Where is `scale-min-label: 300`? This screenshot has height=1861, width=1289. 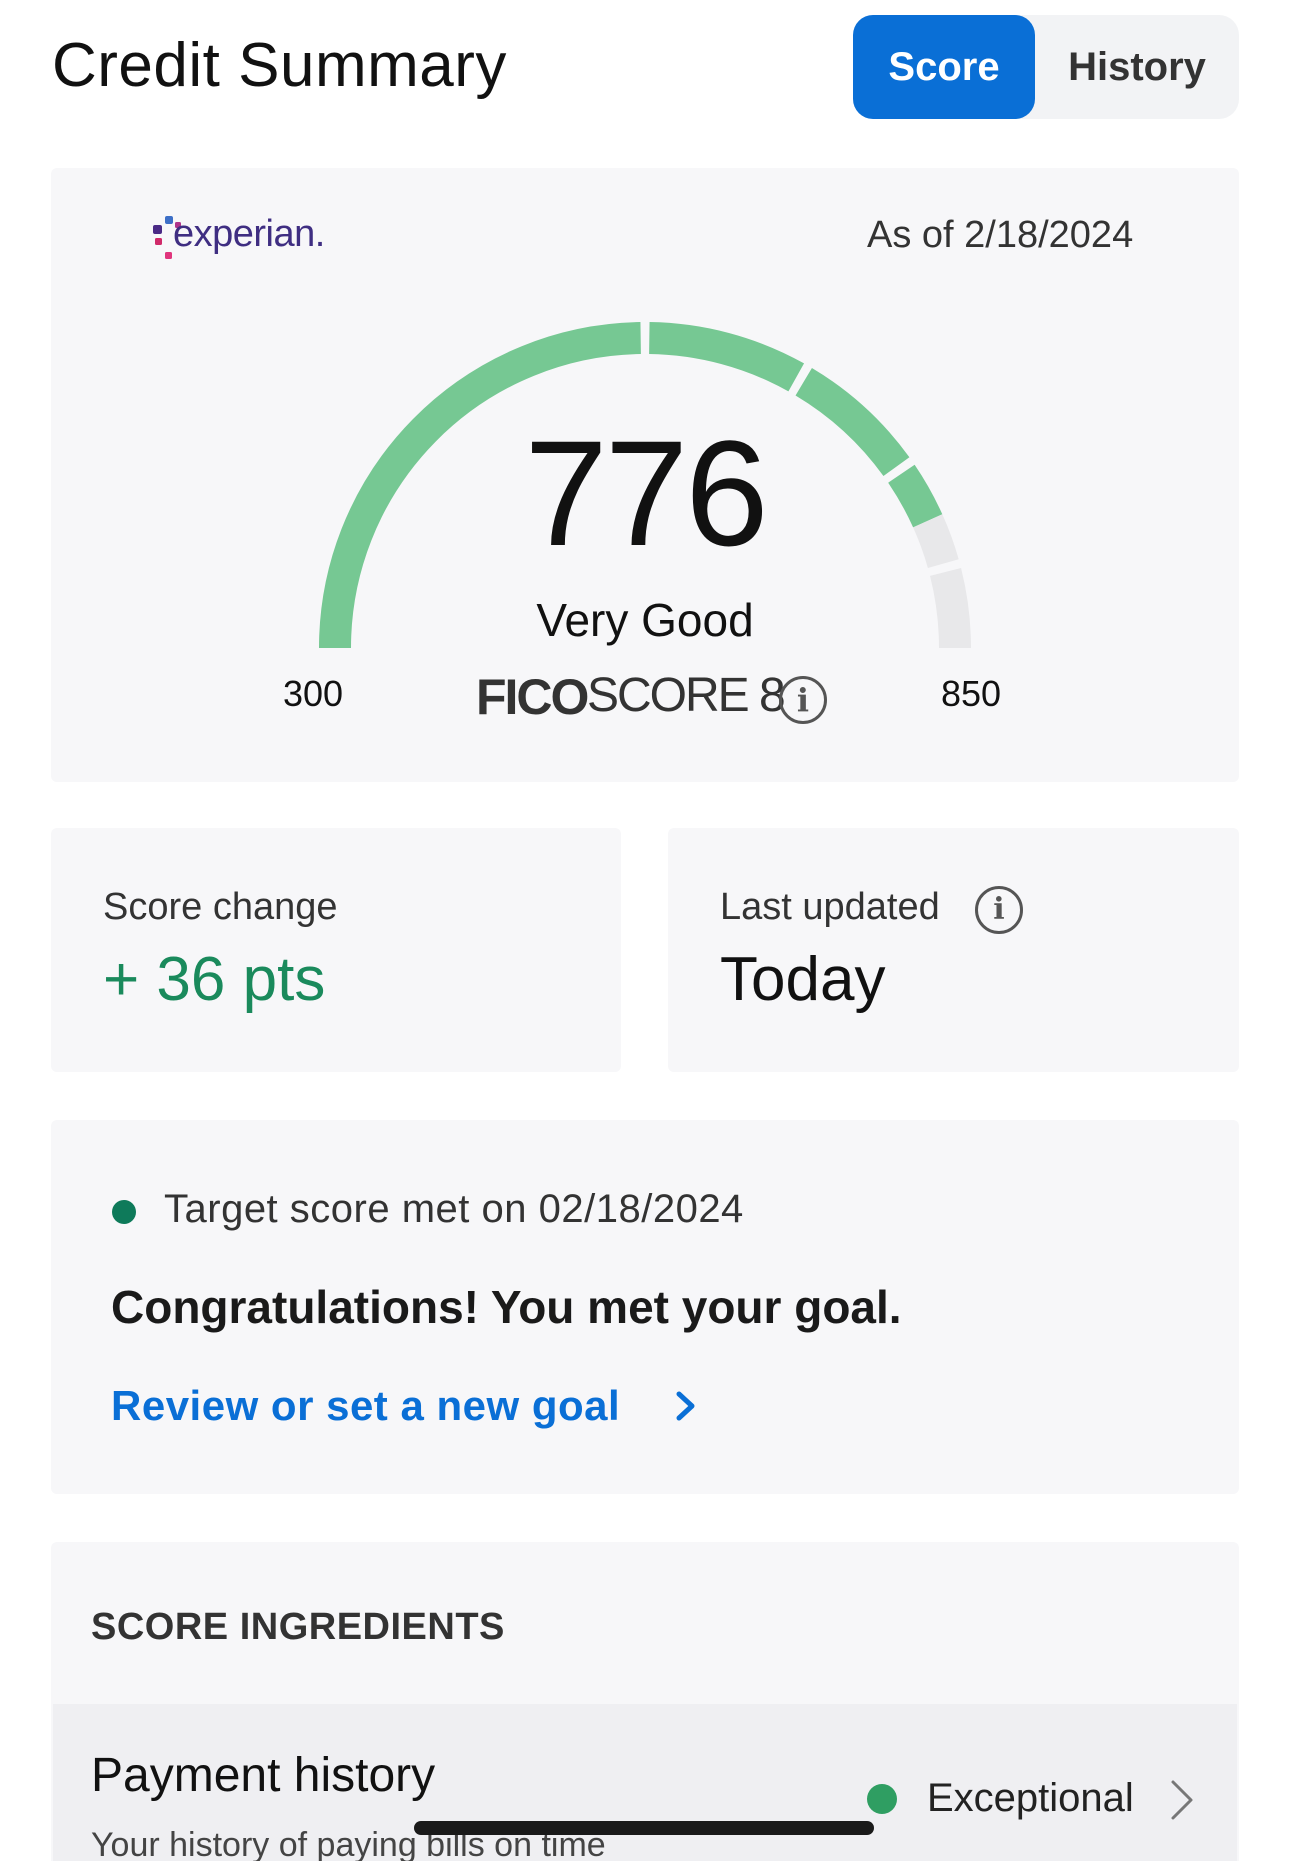
scale-min-label: 300 is located at coordinates (313, 693).